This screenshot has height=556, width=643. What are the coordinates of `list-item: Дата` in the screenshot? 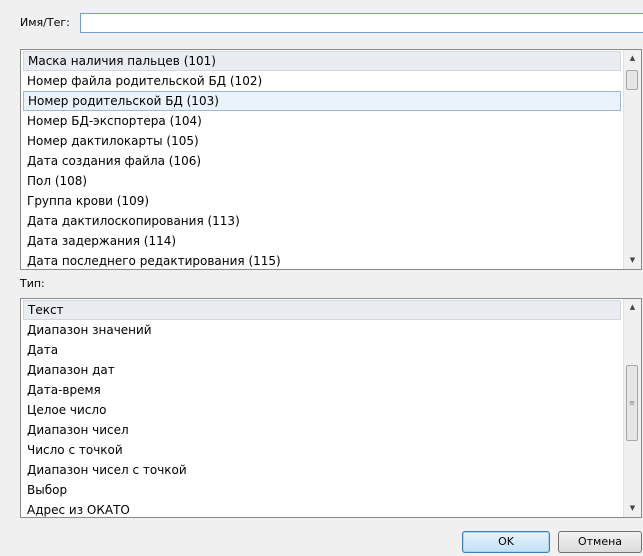 It's located at (322, 350).